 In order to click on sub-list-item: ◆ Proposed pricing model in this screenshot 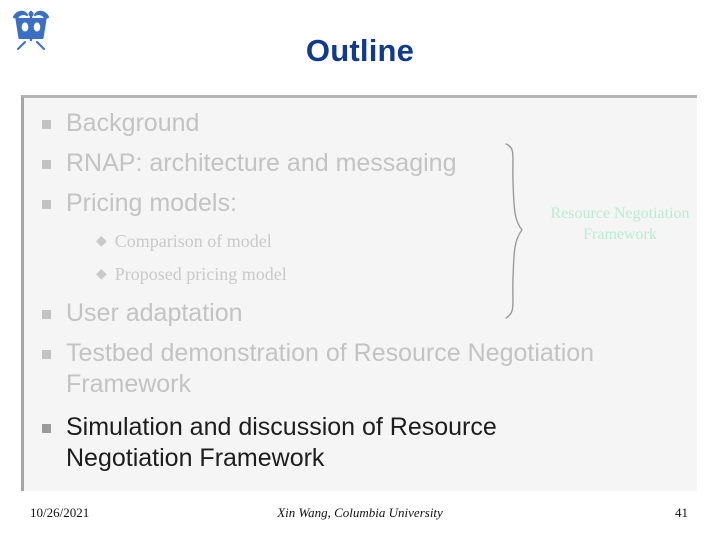, I will do `click(191, 274)`.